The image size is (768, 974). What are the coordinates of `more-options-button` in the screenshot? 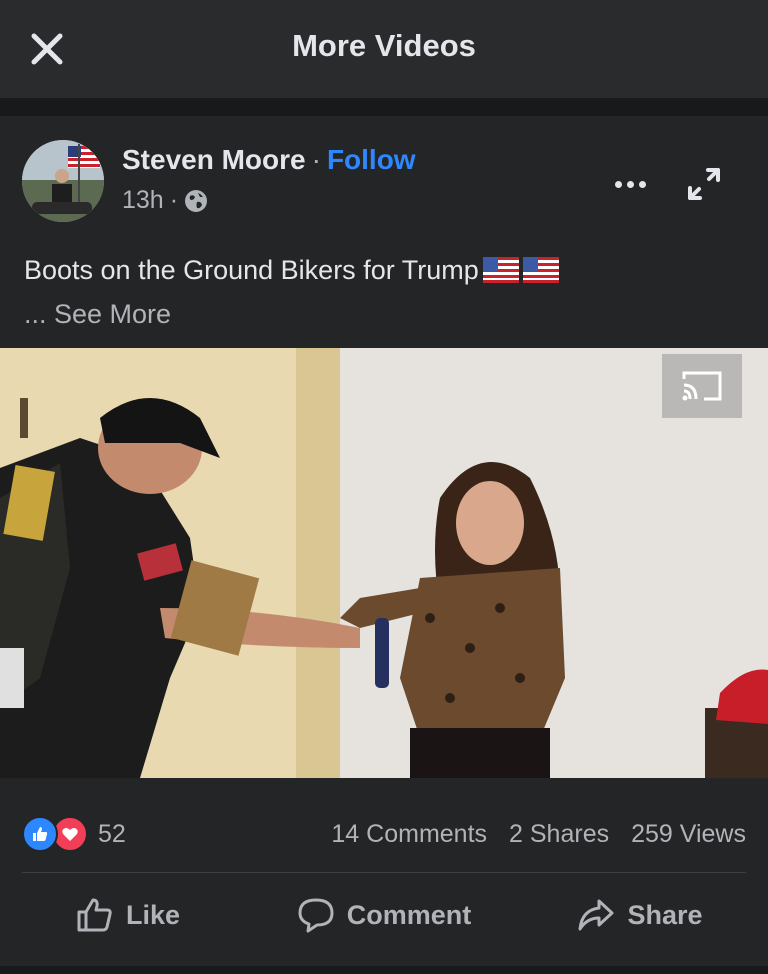 It's located at (630, 184).